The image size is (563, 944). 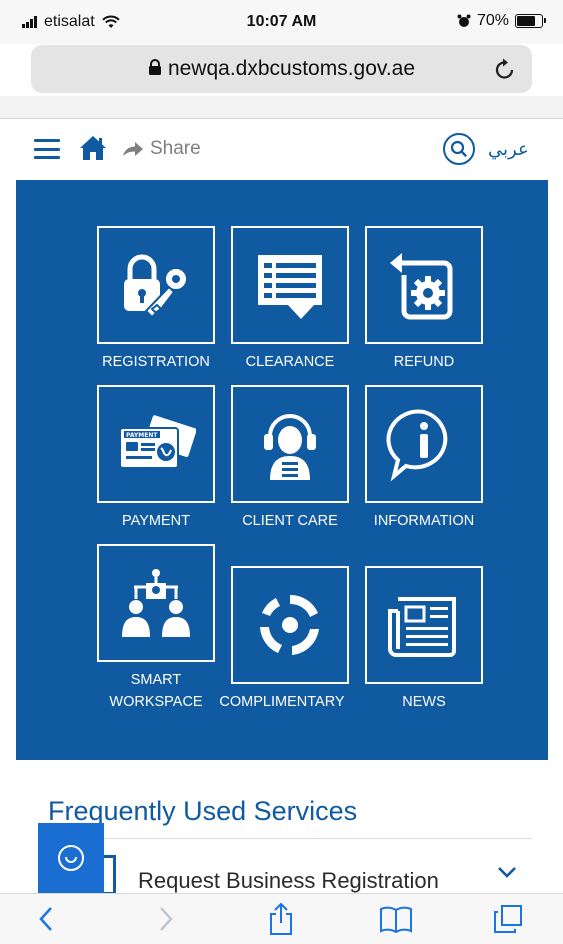 I want to click on lock-key-icon, so click(x=156, y=286).